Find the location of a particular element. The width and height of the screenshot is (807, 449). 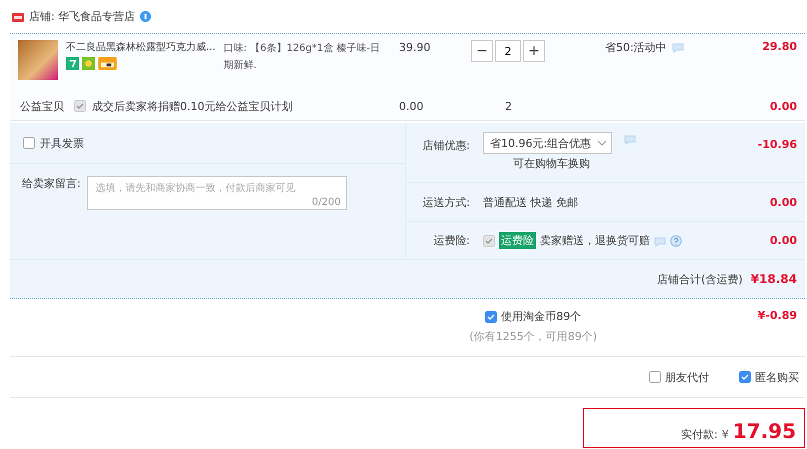

charity-label: 公益宝贝 is located at coordinates (42, 106).